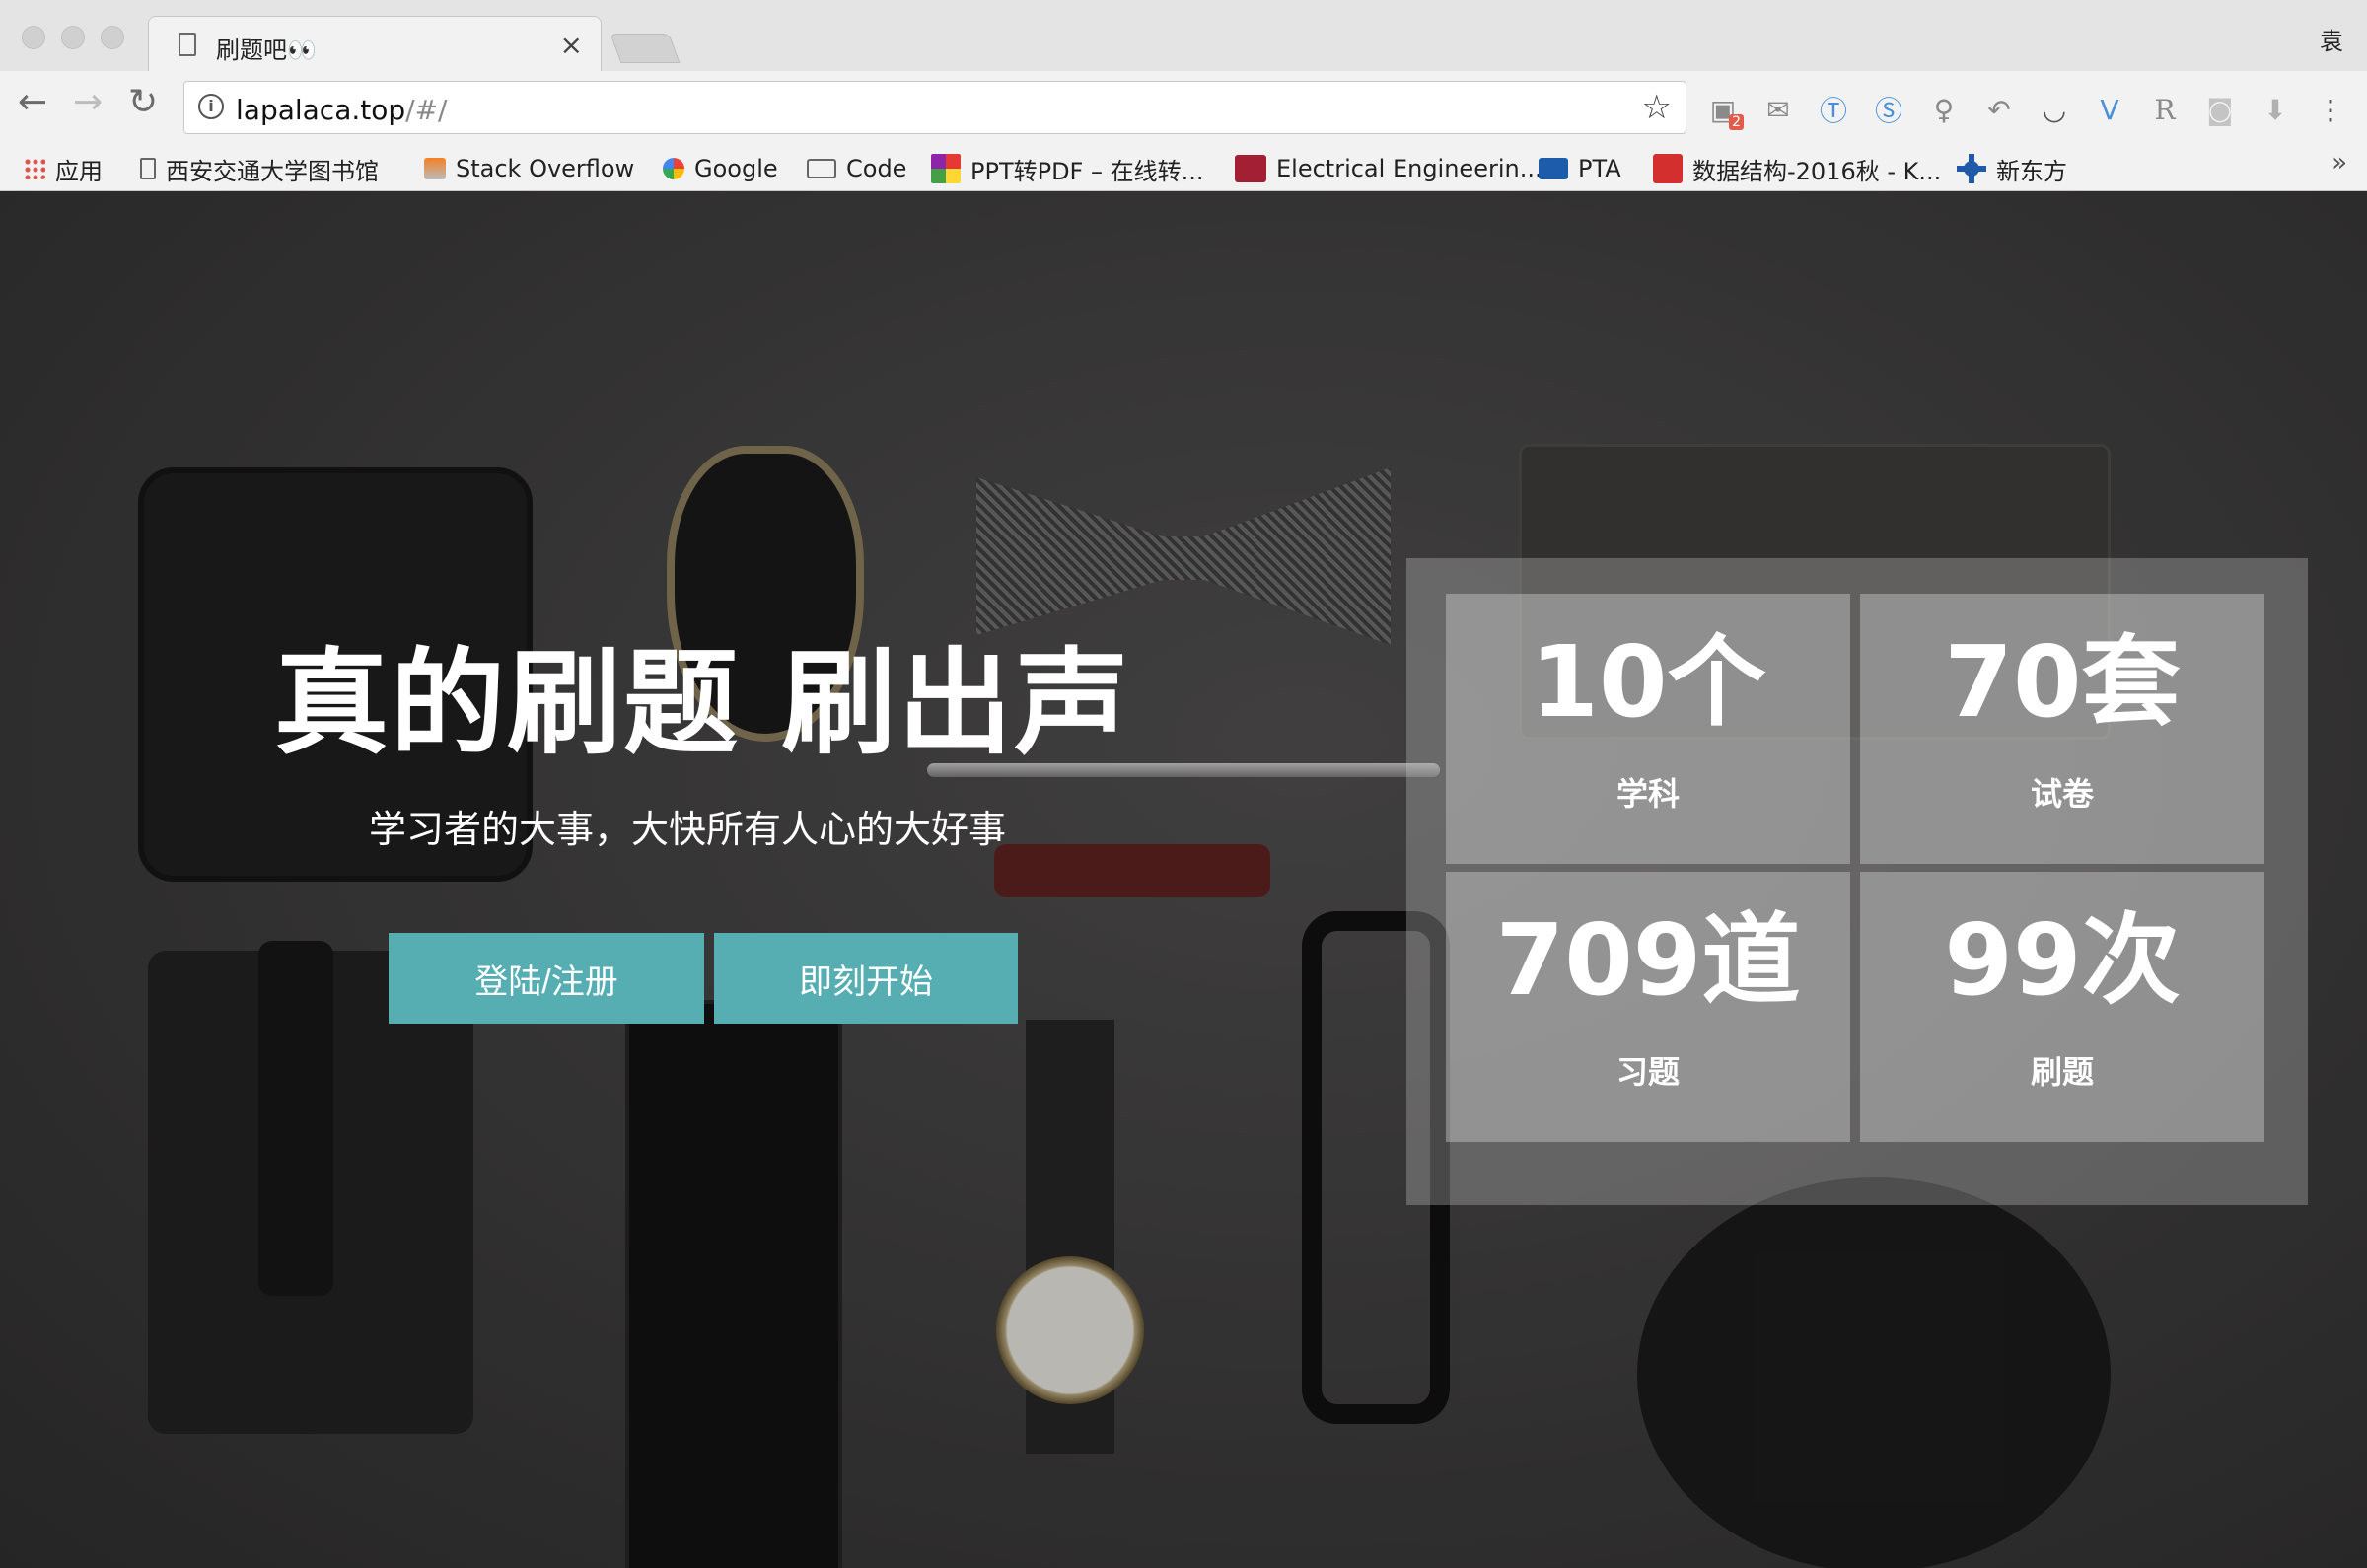  Describe the element at coordinates (736, 168) in the screenshot. I see `bookmark-label: Google` at that location.